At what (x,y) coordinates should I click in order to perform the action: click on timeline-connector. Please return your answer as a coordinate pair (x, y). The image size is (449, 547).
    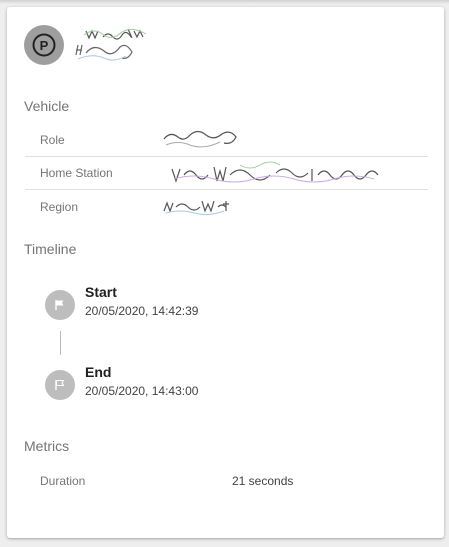
    Looking at the image, I should click on (60, 343).